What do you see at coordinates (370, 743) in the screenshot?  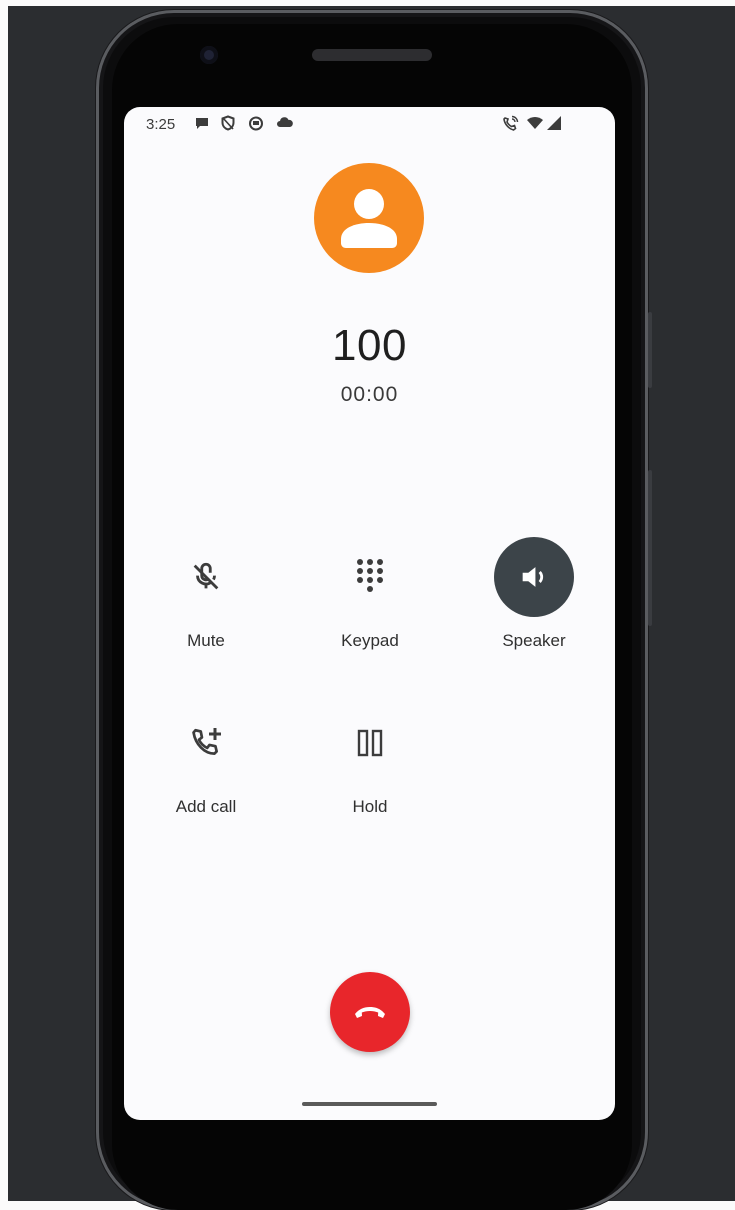 I see `pause-icon` at bounding box center [370, 743].